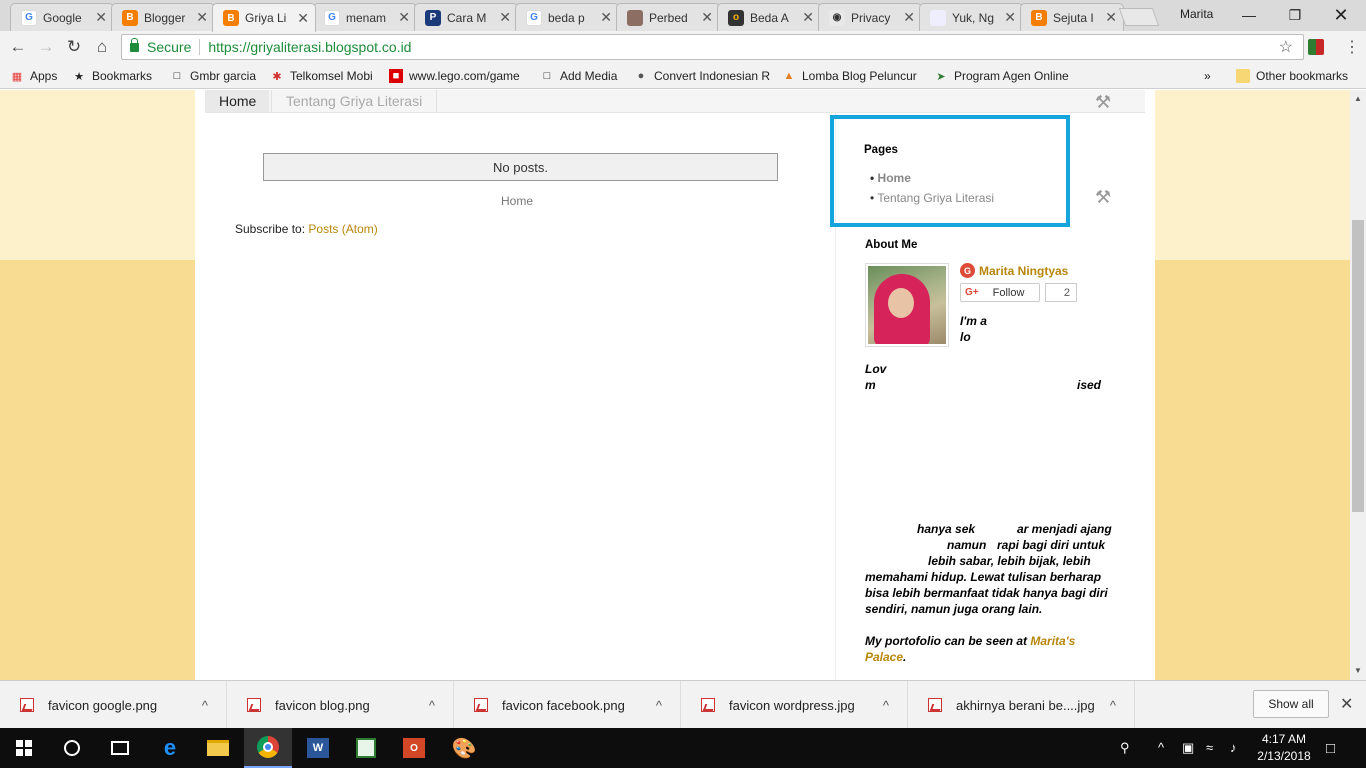  What do you see at coordinates (851, 76) in the screenshot?
I see `bookmark-lomba-blog: ▲ Lomba Blog Peluncur` at bounding box center [851, 76].